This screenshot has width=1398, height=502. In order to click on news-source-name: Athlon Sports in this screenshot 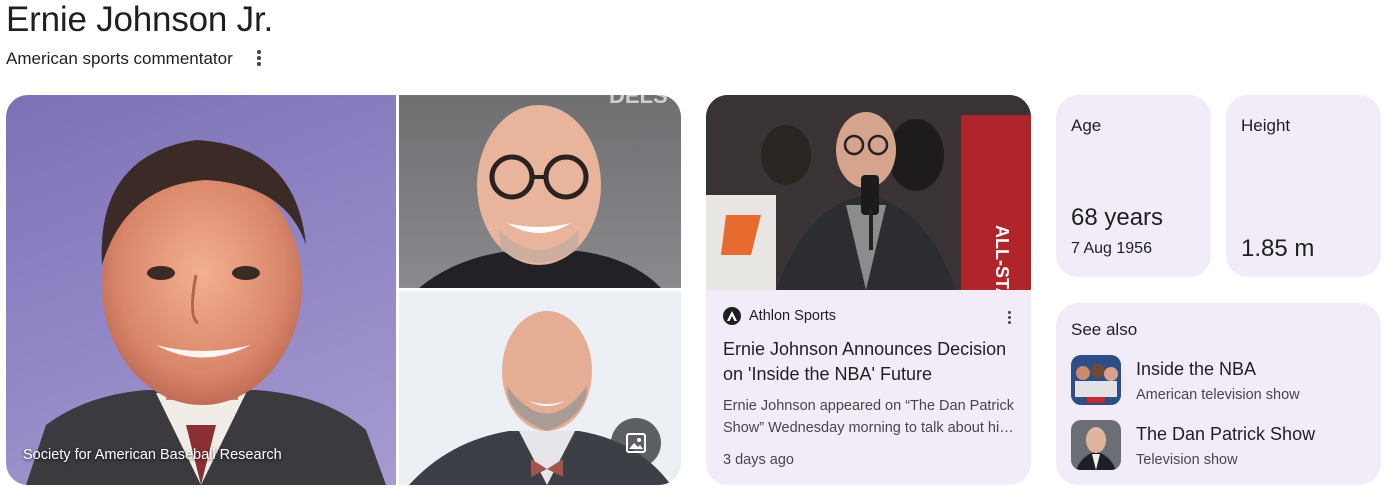, I will do `click(793, 316)`.